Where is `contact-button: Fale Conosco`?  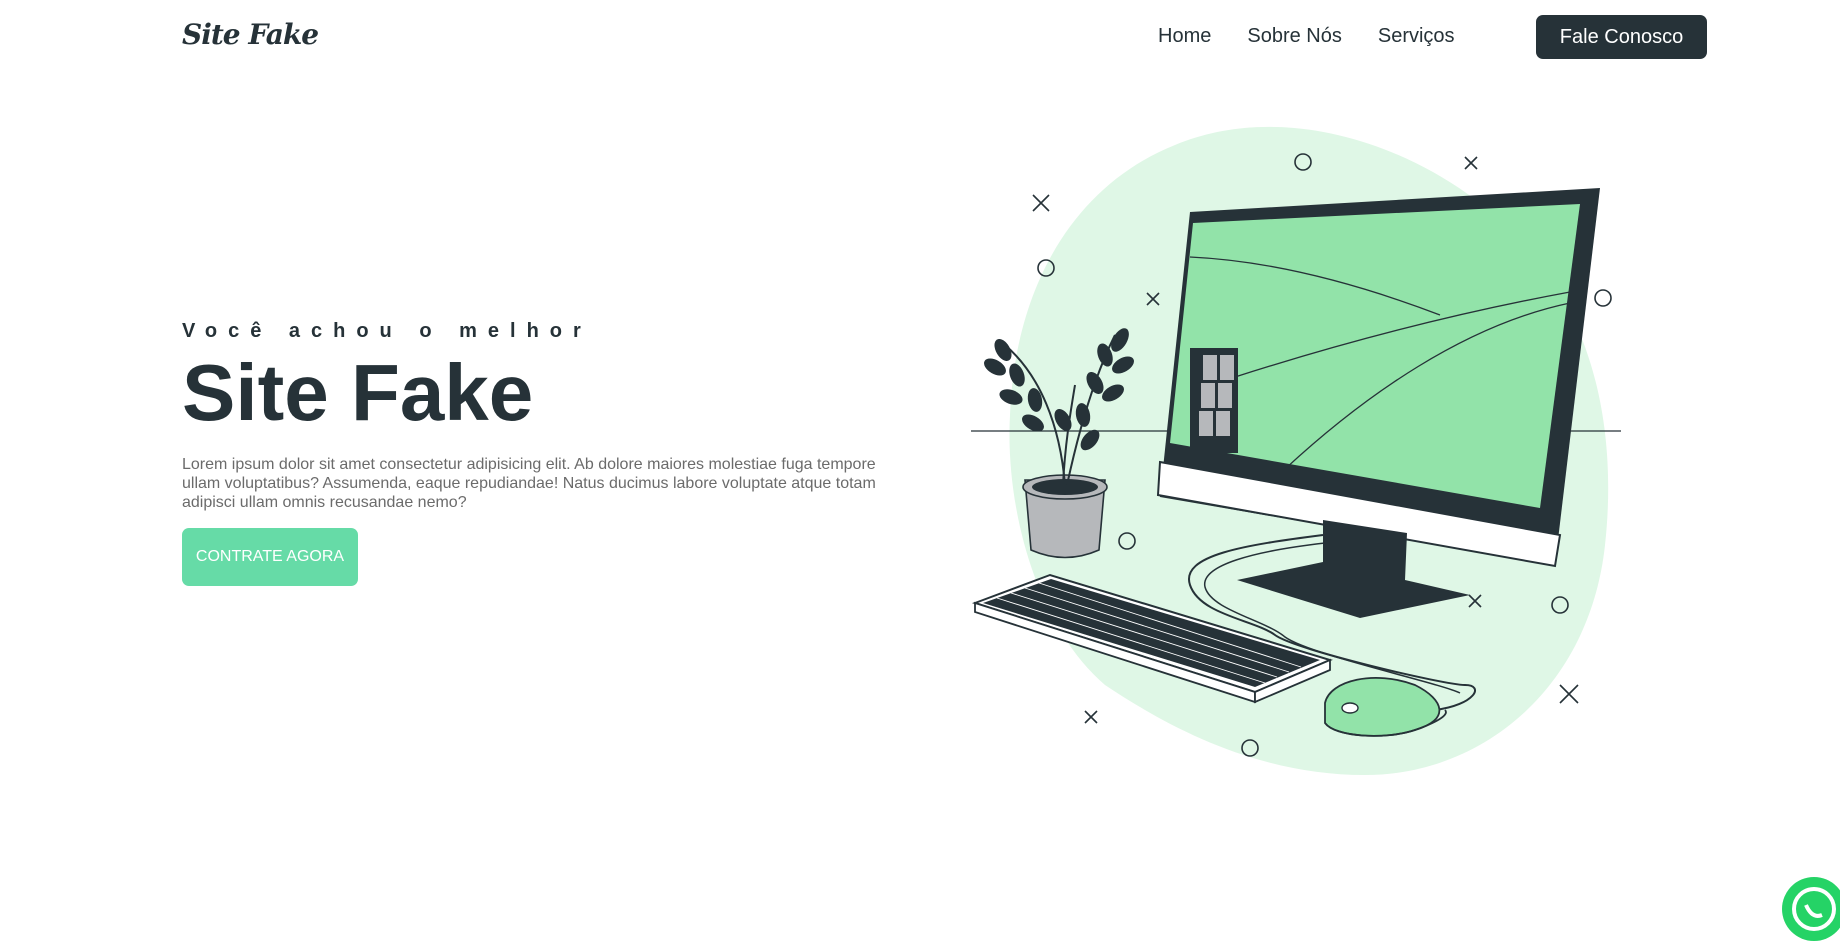 contact-button: Fale Conosco is located at coordinates (1621, 37).